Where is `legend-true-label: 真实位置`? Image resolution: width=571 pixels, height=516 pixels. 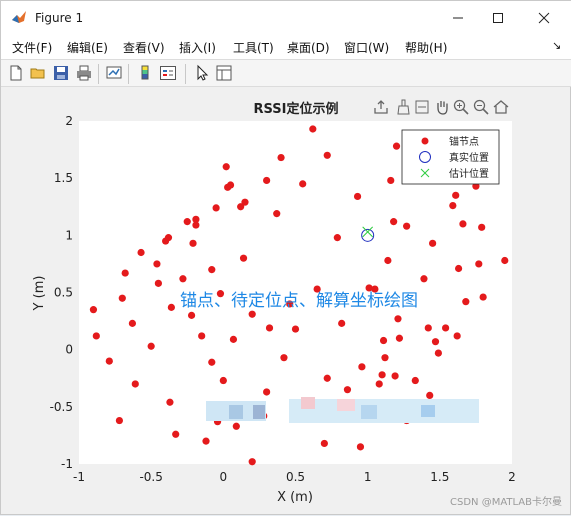
legend-true-label: 真实位置 is located at coordinates (469, 157).